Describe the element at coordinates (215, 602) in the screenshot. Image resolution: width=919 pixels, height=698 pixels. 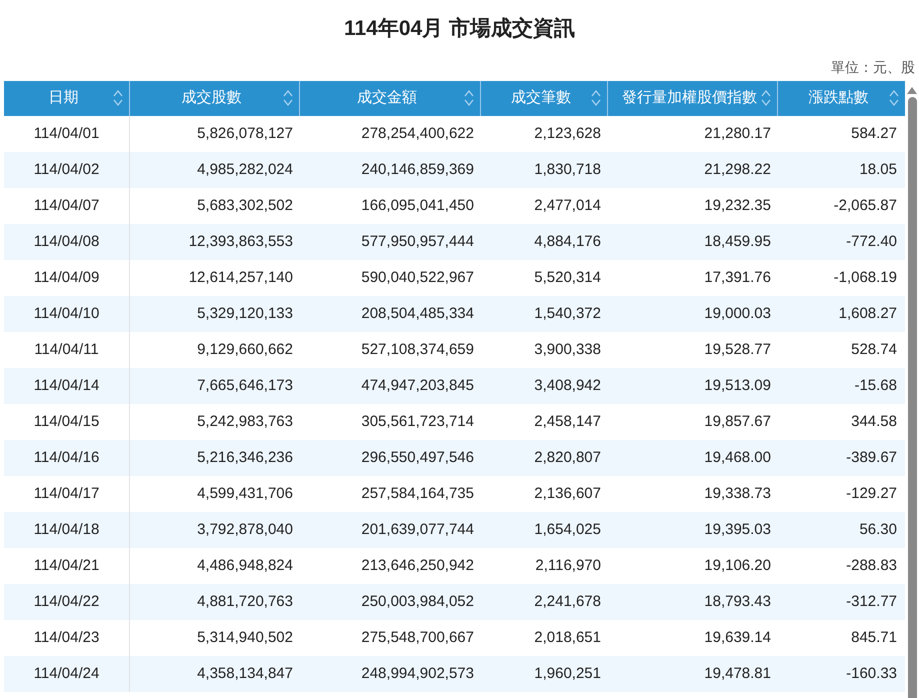
I see `table-cell: 4,881,720,763` at that location.